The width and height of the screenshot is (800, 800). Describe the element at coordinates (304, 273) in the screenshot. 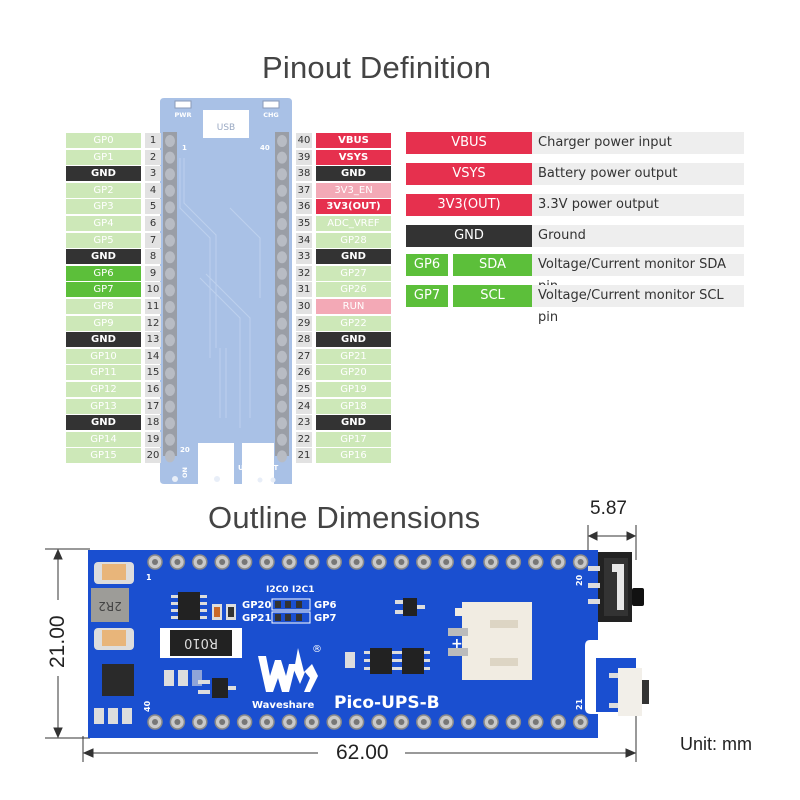

I see `right-pin-number: 32` at that location.